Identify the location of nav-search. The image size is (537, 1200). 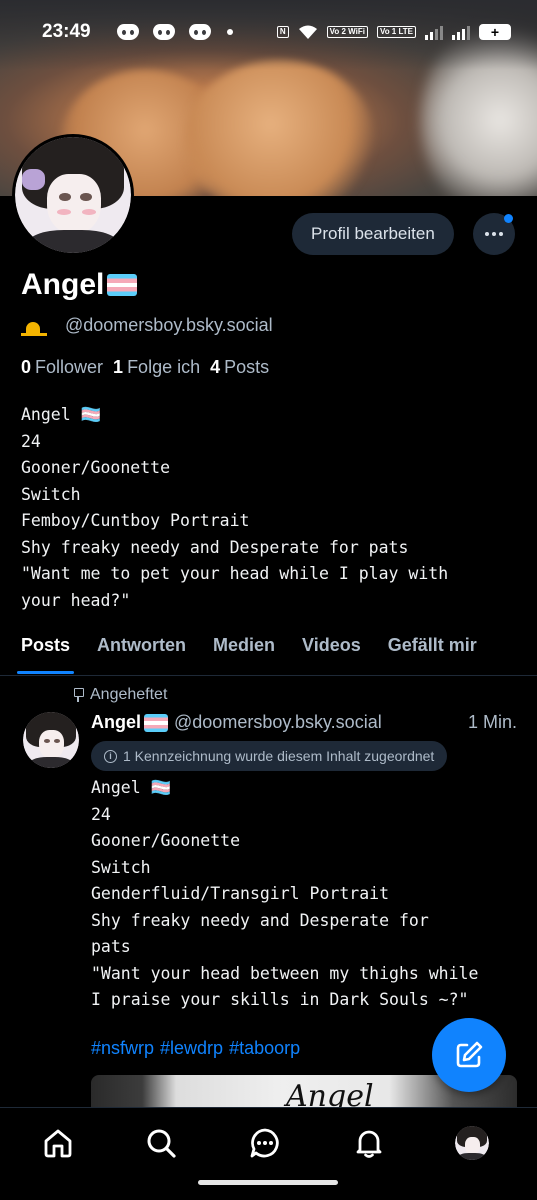
(161, 1143).